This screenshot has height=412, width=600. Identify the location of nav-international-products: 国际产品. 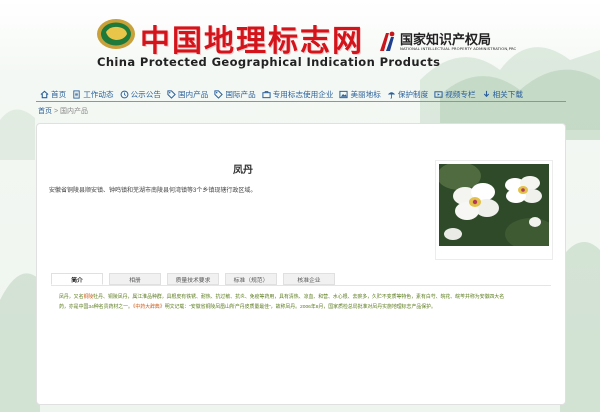
(235, 94).